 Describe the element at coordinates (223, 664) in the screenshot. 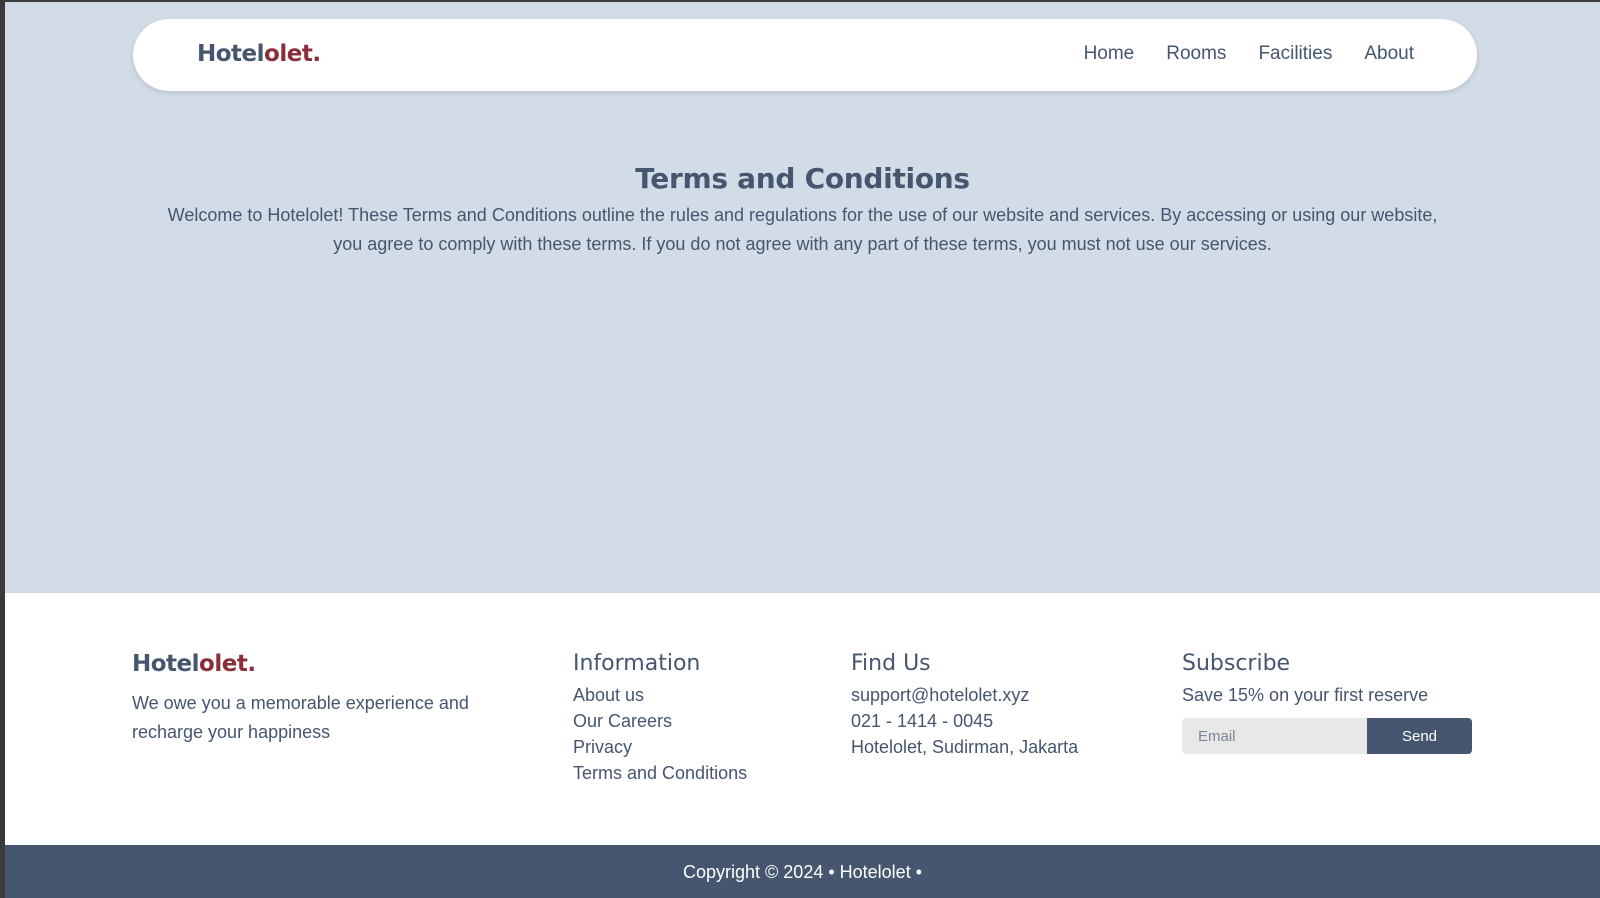

I see `footer-brand-name-accent: olet` at that location.